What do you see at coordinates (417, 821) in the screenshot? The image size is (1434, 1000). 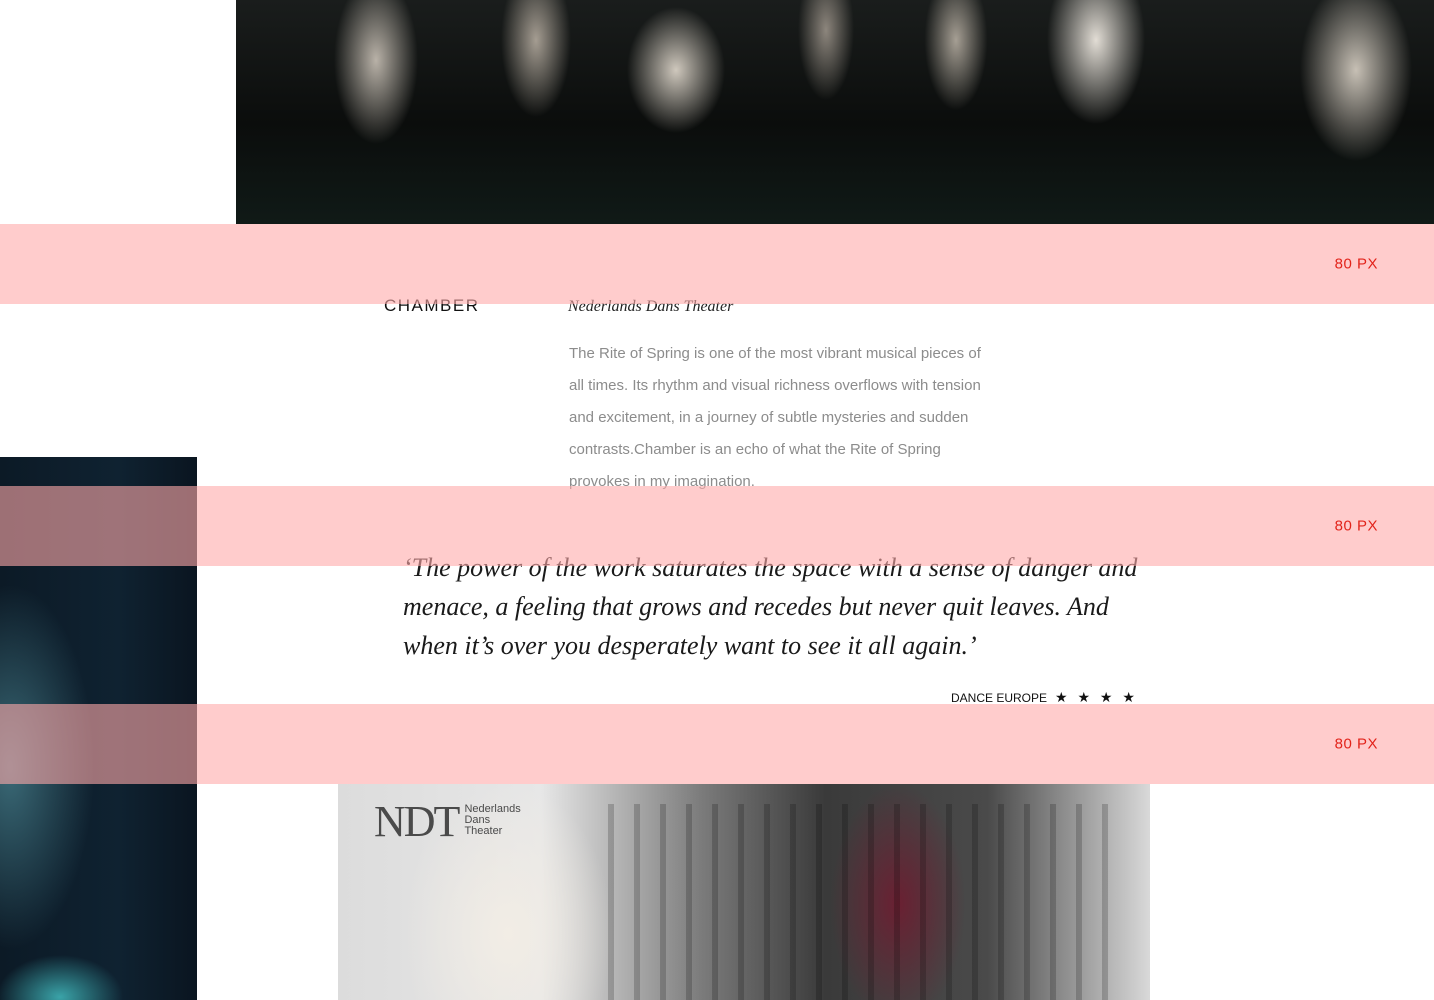 I see `logo-mark: NDT` at bounding box center [417, 821].